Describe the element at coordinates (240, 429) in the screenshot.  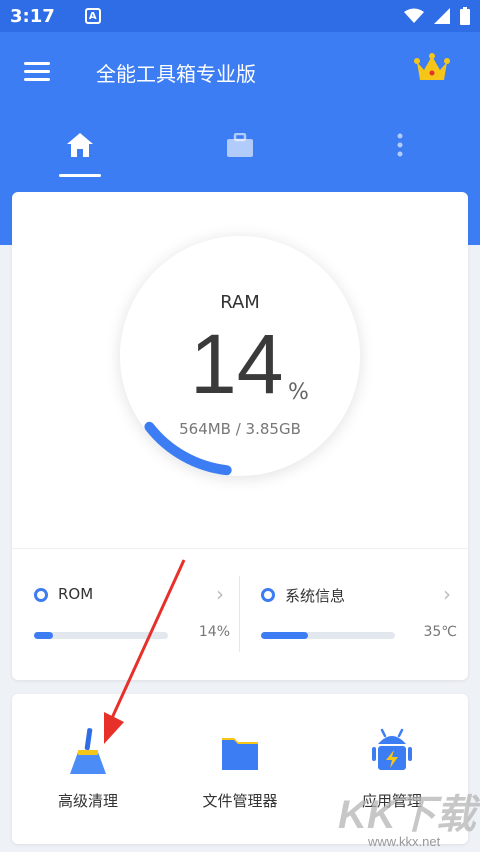
I see `ram-detail: 564MB / 3.85GB` at that location.